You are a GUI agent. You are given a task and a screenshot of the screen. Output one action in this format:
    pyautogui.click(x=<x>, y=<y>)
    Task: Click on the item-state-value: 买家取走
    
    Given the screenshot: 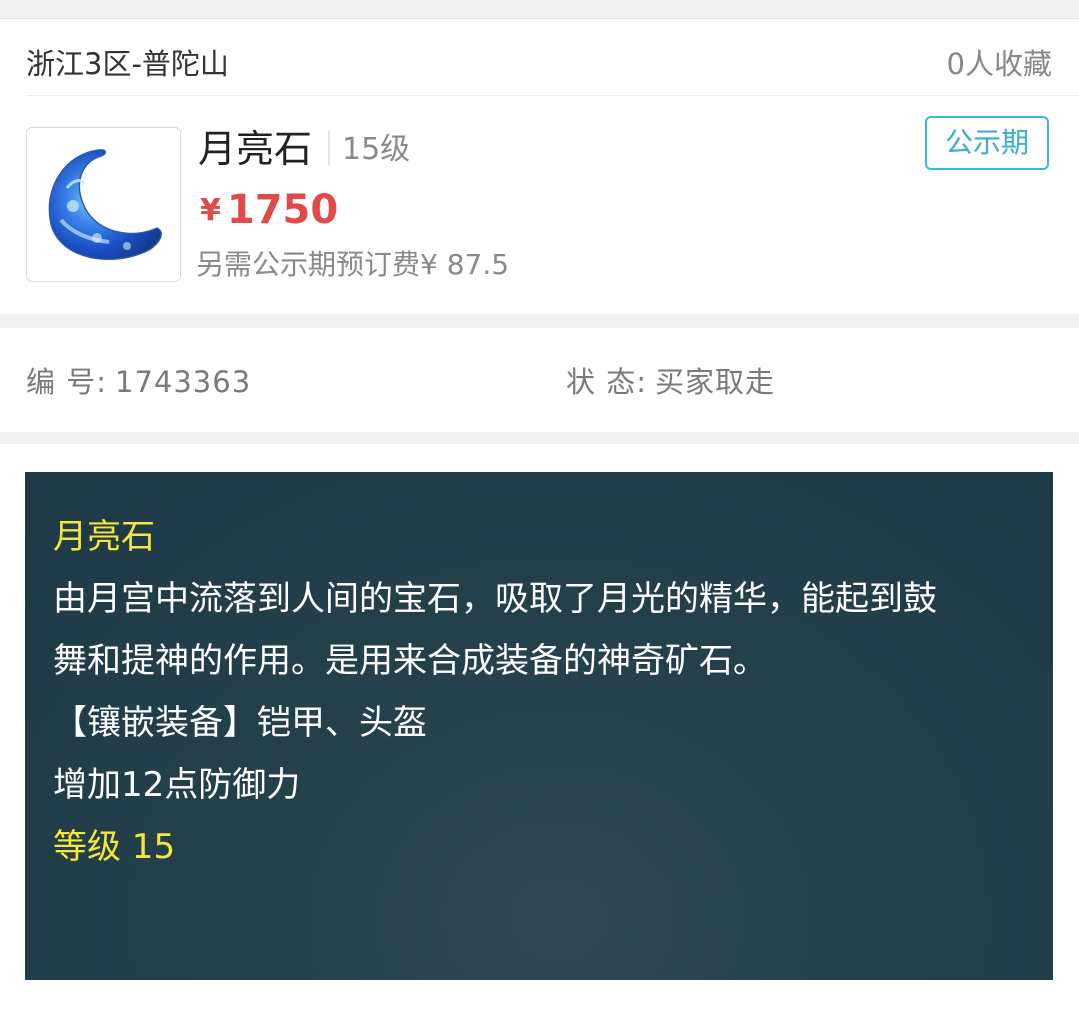 What is the action you would take?
    pyautogui.click(x=715, y=382)
    